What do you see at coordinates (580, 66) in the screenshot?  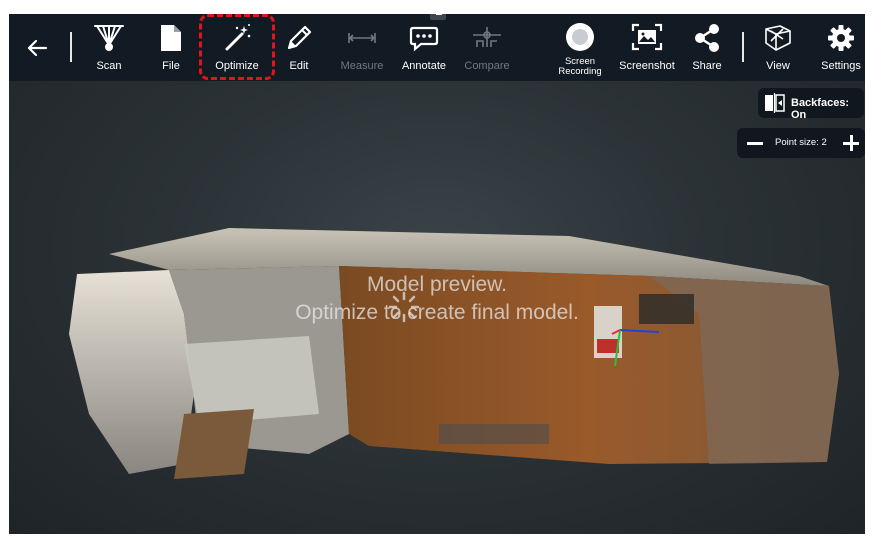 I see `screen-recording-label: Screen Recording` at bounding box center [580, 66].